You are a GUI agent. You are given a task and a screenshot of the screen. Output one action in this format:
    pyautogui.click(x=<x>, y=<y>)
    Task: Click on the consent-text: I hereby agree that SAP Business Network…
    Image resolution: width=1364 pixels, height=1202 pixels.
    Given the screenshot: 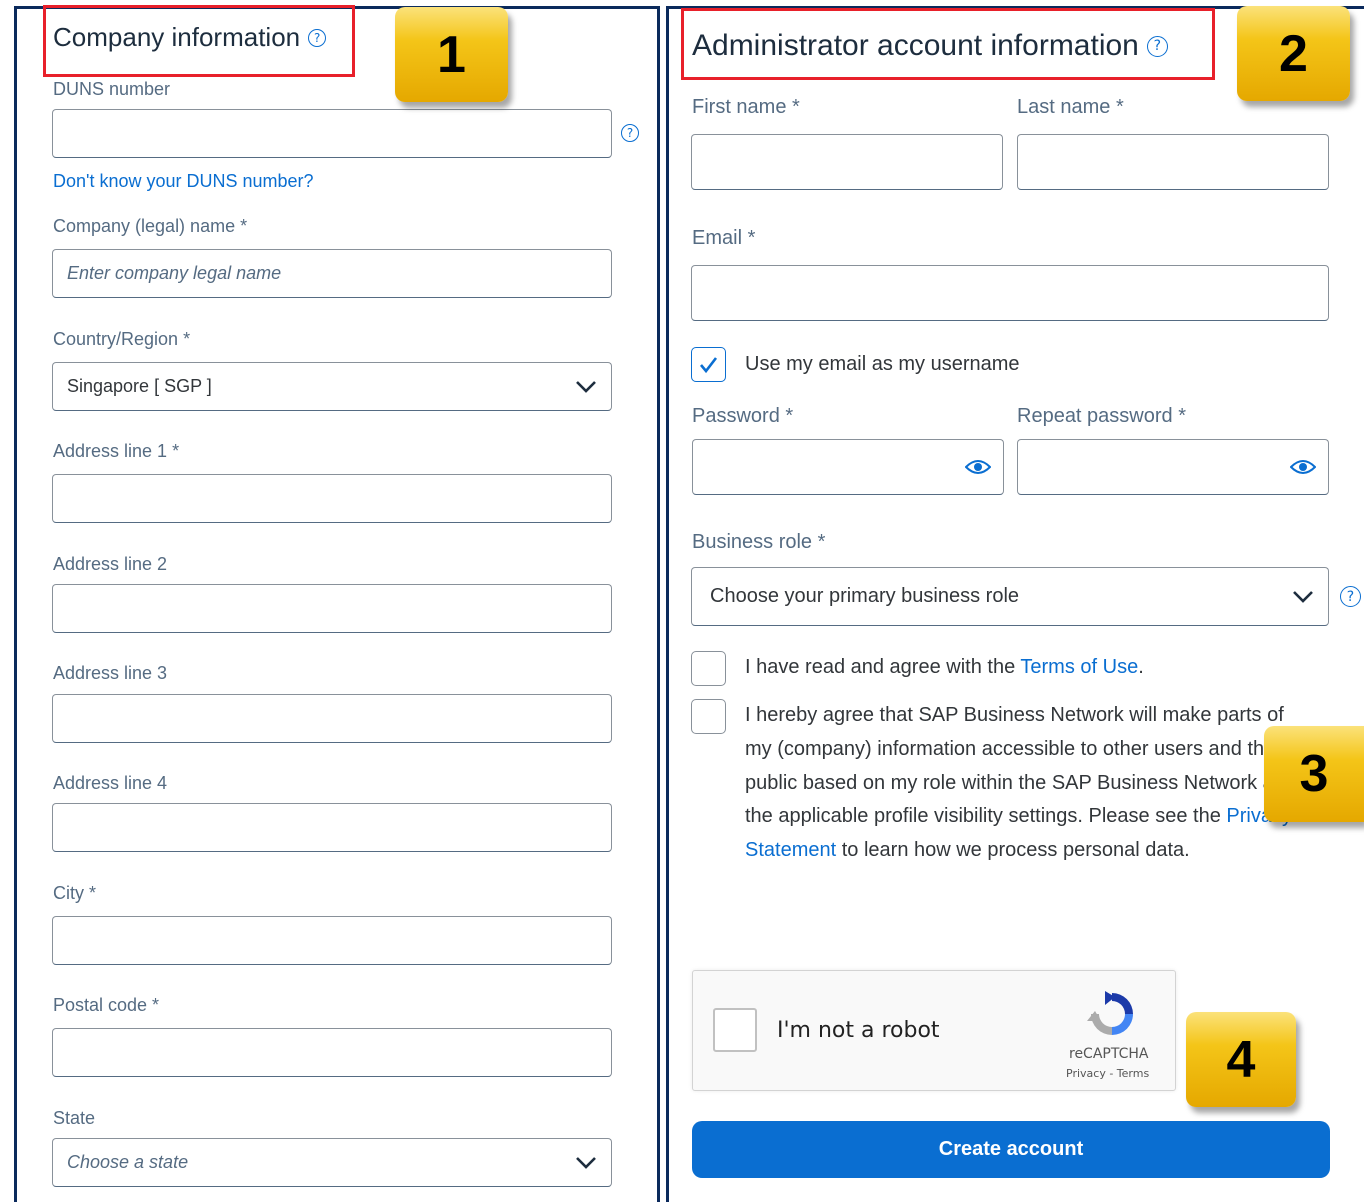 What is the action you would take?
    pyautogui.click(x=1021, y=783)
    